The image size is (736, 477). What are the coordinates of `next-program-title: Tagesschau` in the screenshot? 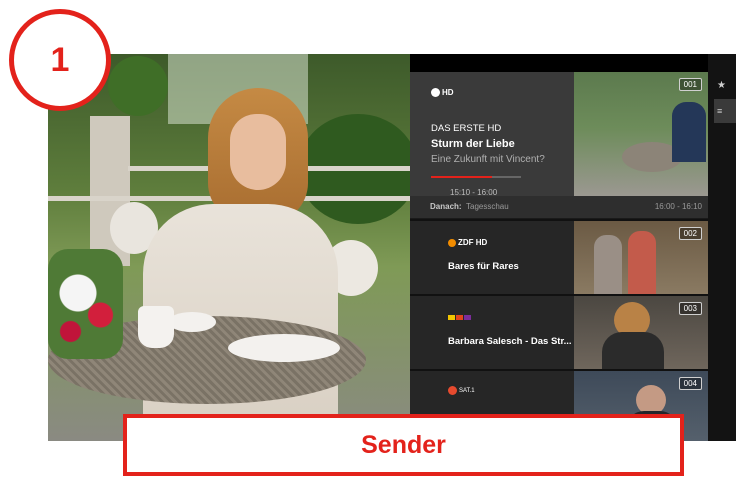 It's located at (487, 206).